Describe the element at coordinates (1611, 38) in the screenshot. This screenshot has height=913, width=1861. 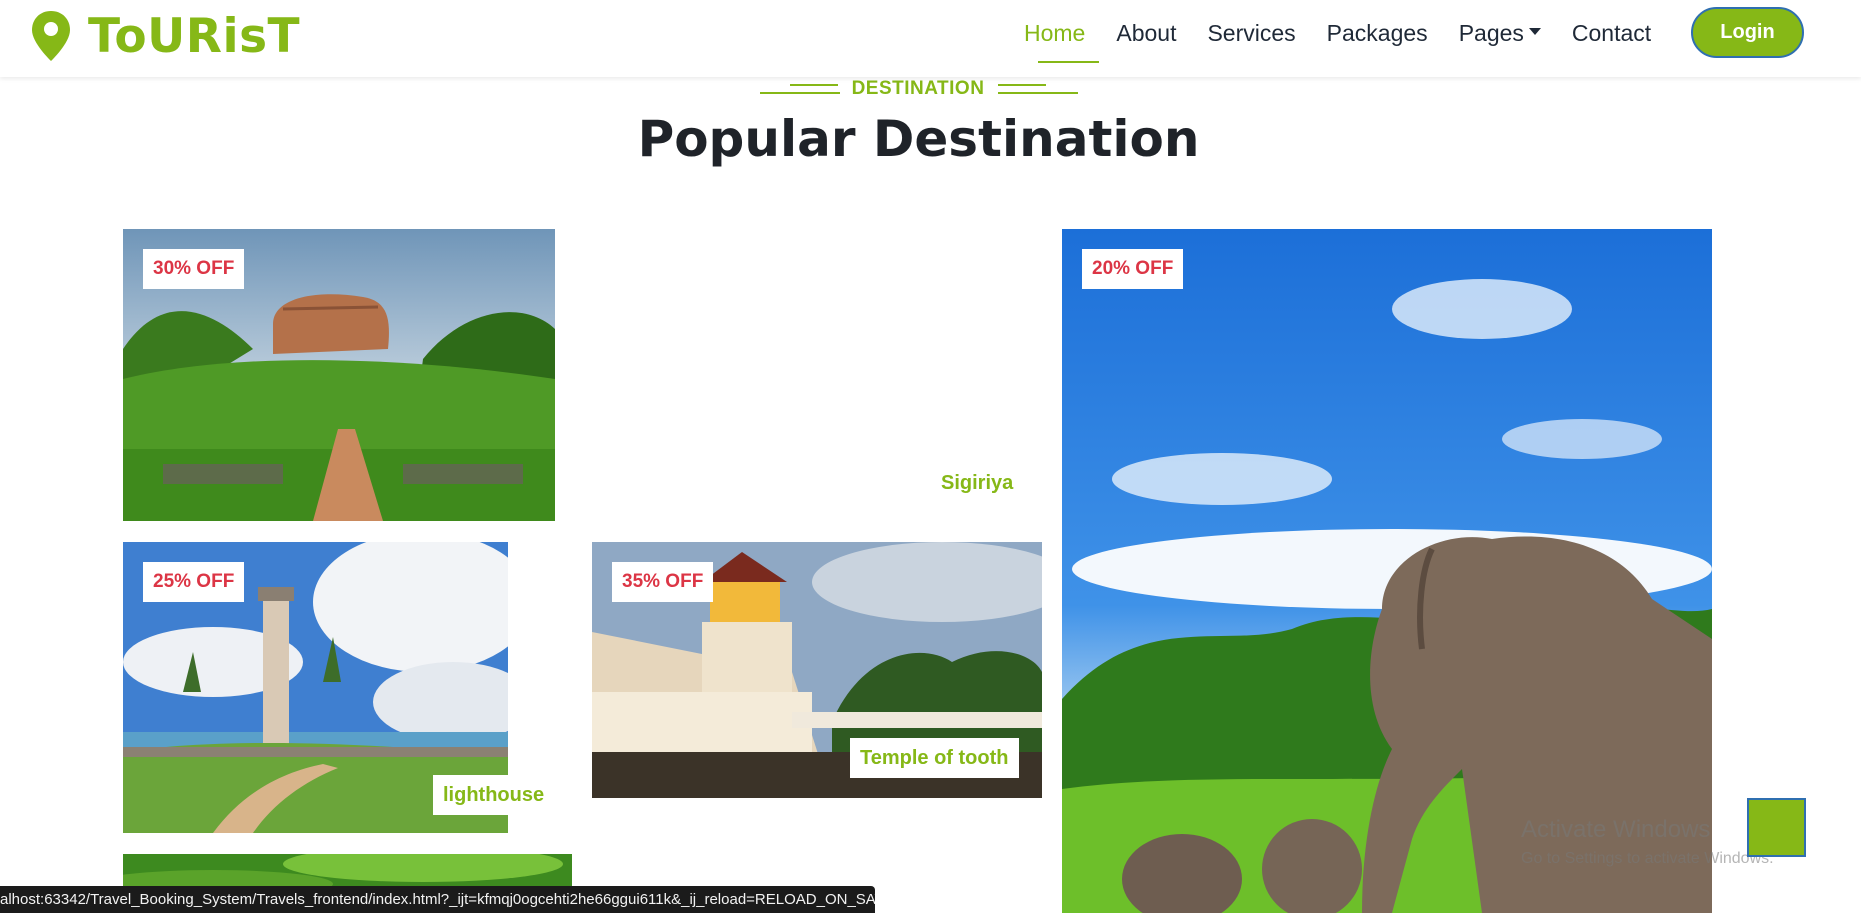
I see `nav-contact: Contact` at that location.